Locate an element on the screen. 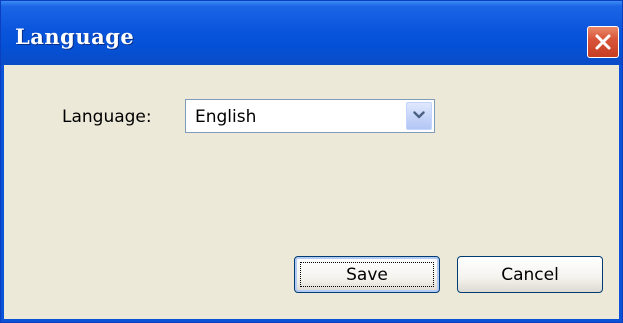  save-button: Save is located at coordinates (367, 274).